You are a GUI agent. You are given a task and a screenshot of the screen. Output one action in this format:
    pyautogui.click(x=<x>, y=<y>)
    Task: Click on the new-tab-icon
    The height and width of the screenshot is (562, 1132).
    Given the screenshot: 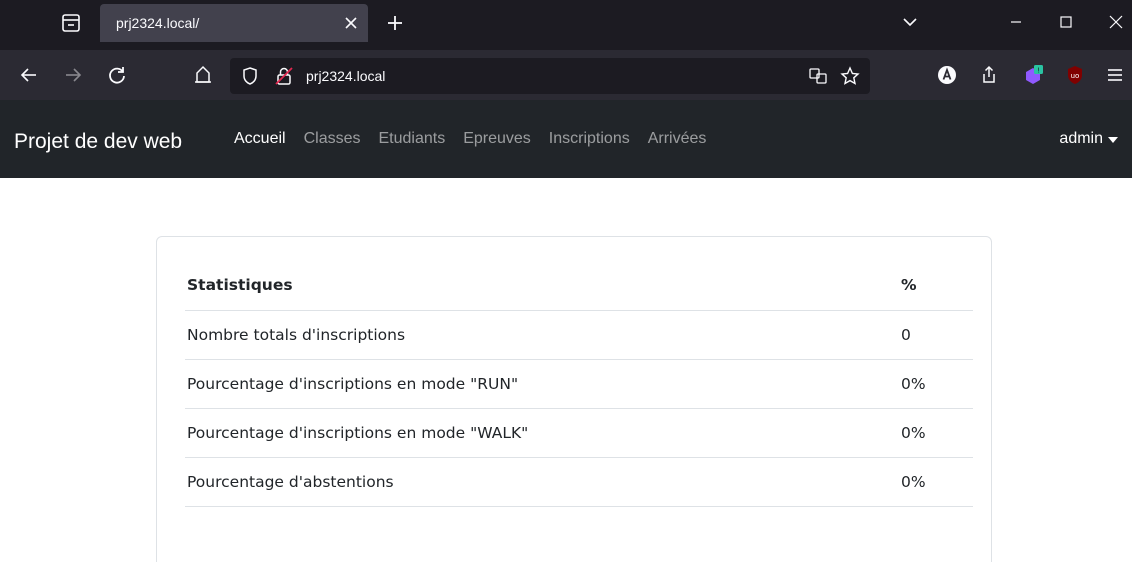 What is the action you would take?
    pyautogui.click(x=395, y=23)
    